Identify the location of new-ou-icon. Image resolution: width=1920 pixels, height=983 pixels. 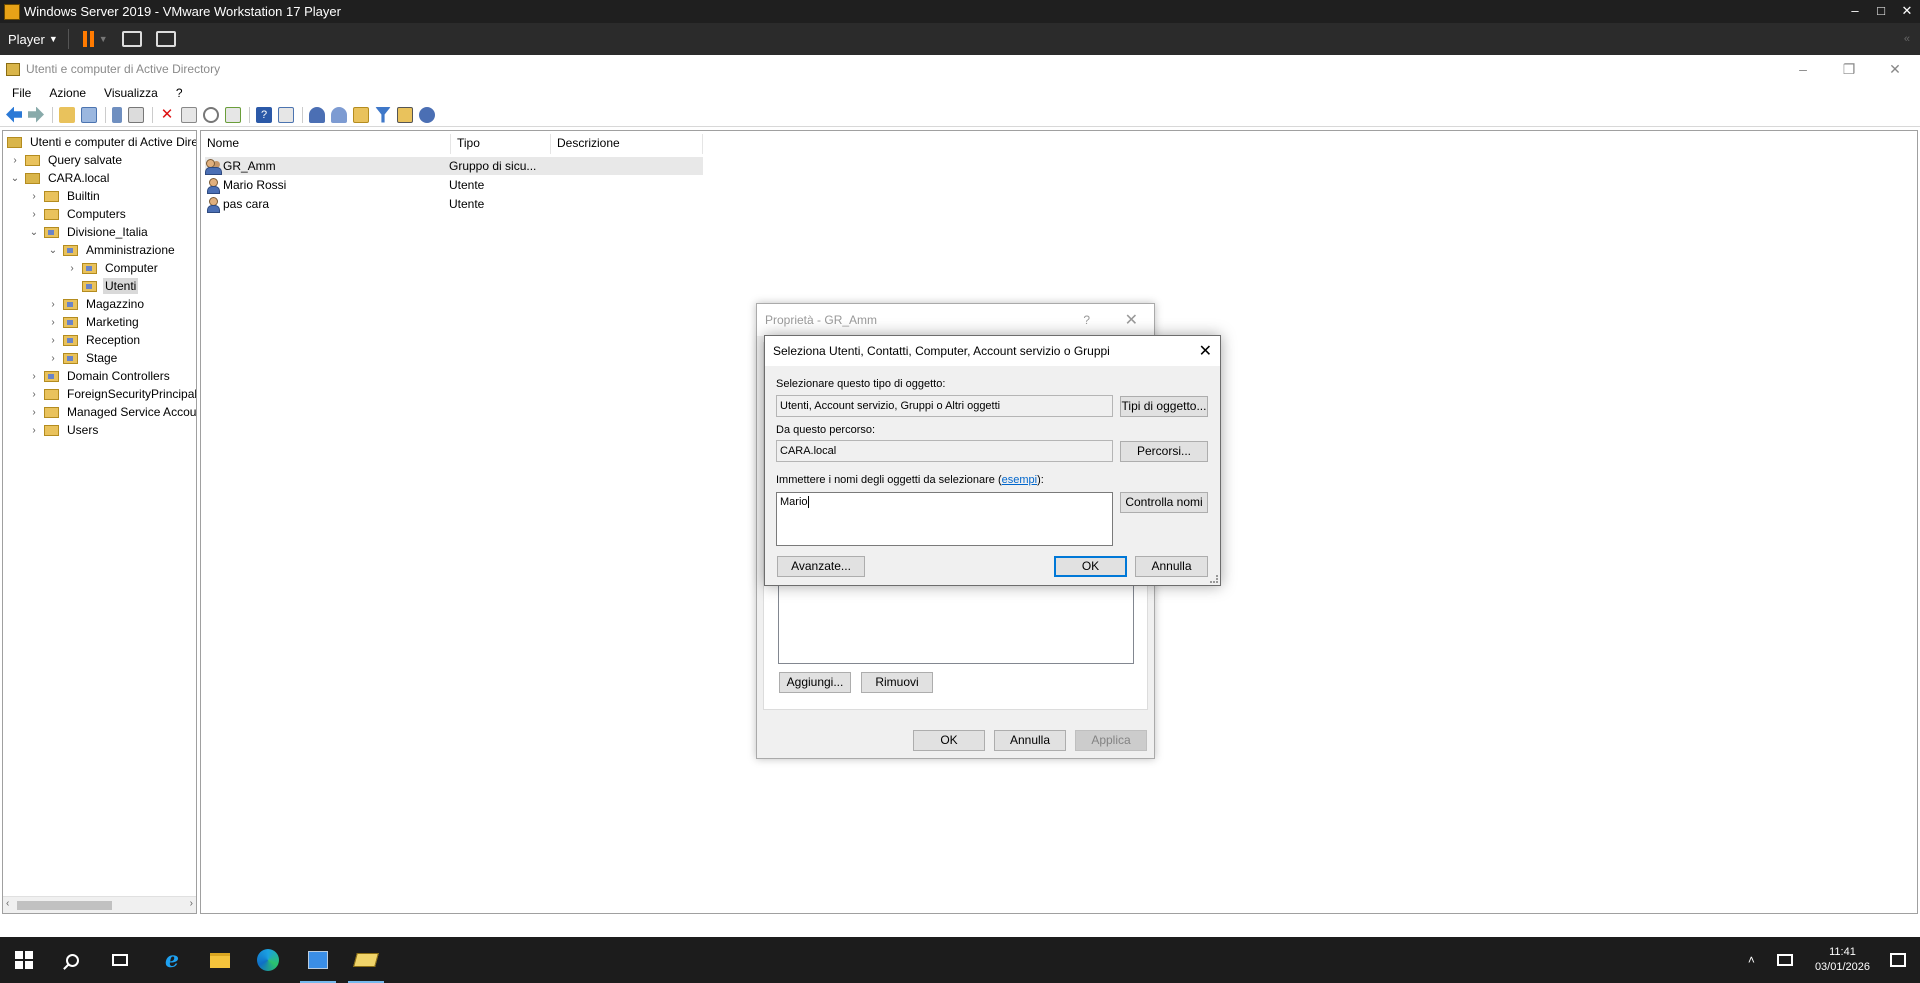
(361, 114).